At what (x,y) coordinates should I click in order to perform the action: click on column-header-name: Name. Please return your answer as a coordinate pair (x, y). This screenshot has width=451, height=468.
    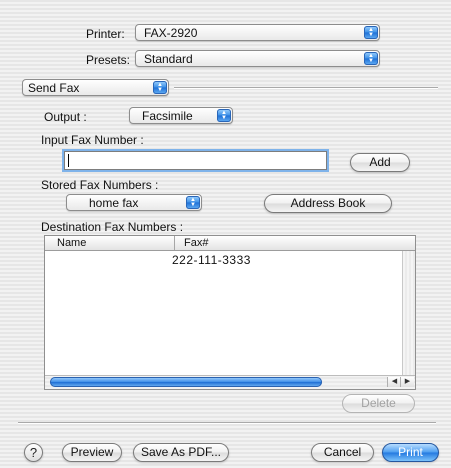
    Looking at the image, I should click on (71, 243).